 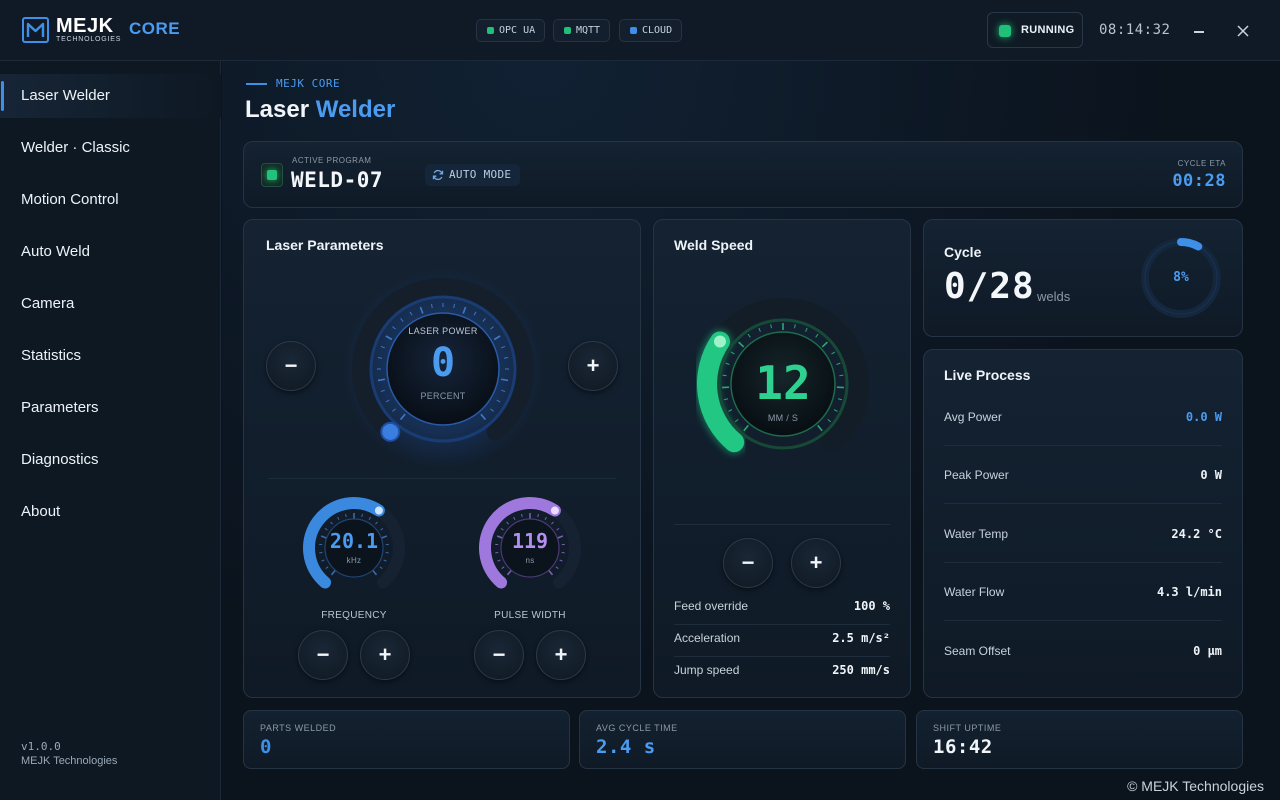 I want to click on pulse-width-decrease-button: −, so click(x=499, y=655).